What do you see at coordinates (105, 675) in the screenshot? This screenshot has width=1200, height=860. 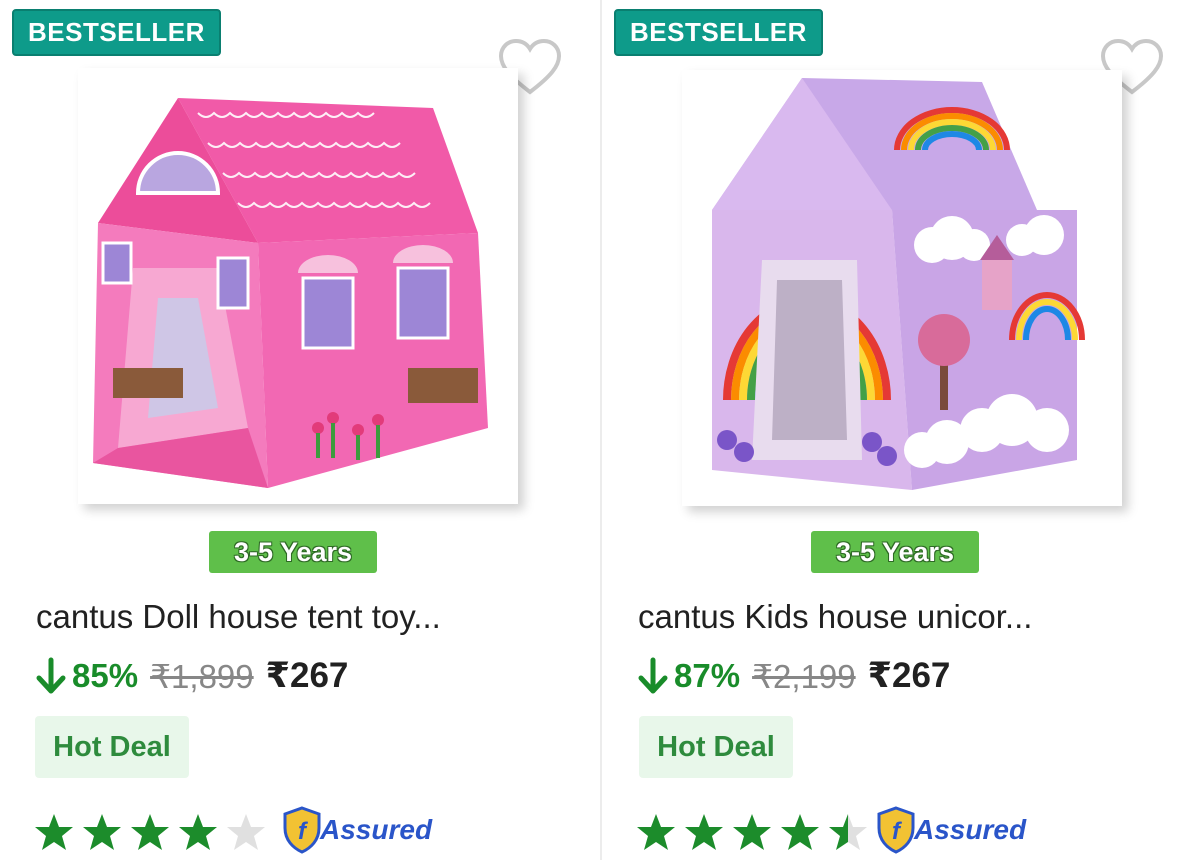 I see `discount-percent: 85%` at bounding box center [105, 675].